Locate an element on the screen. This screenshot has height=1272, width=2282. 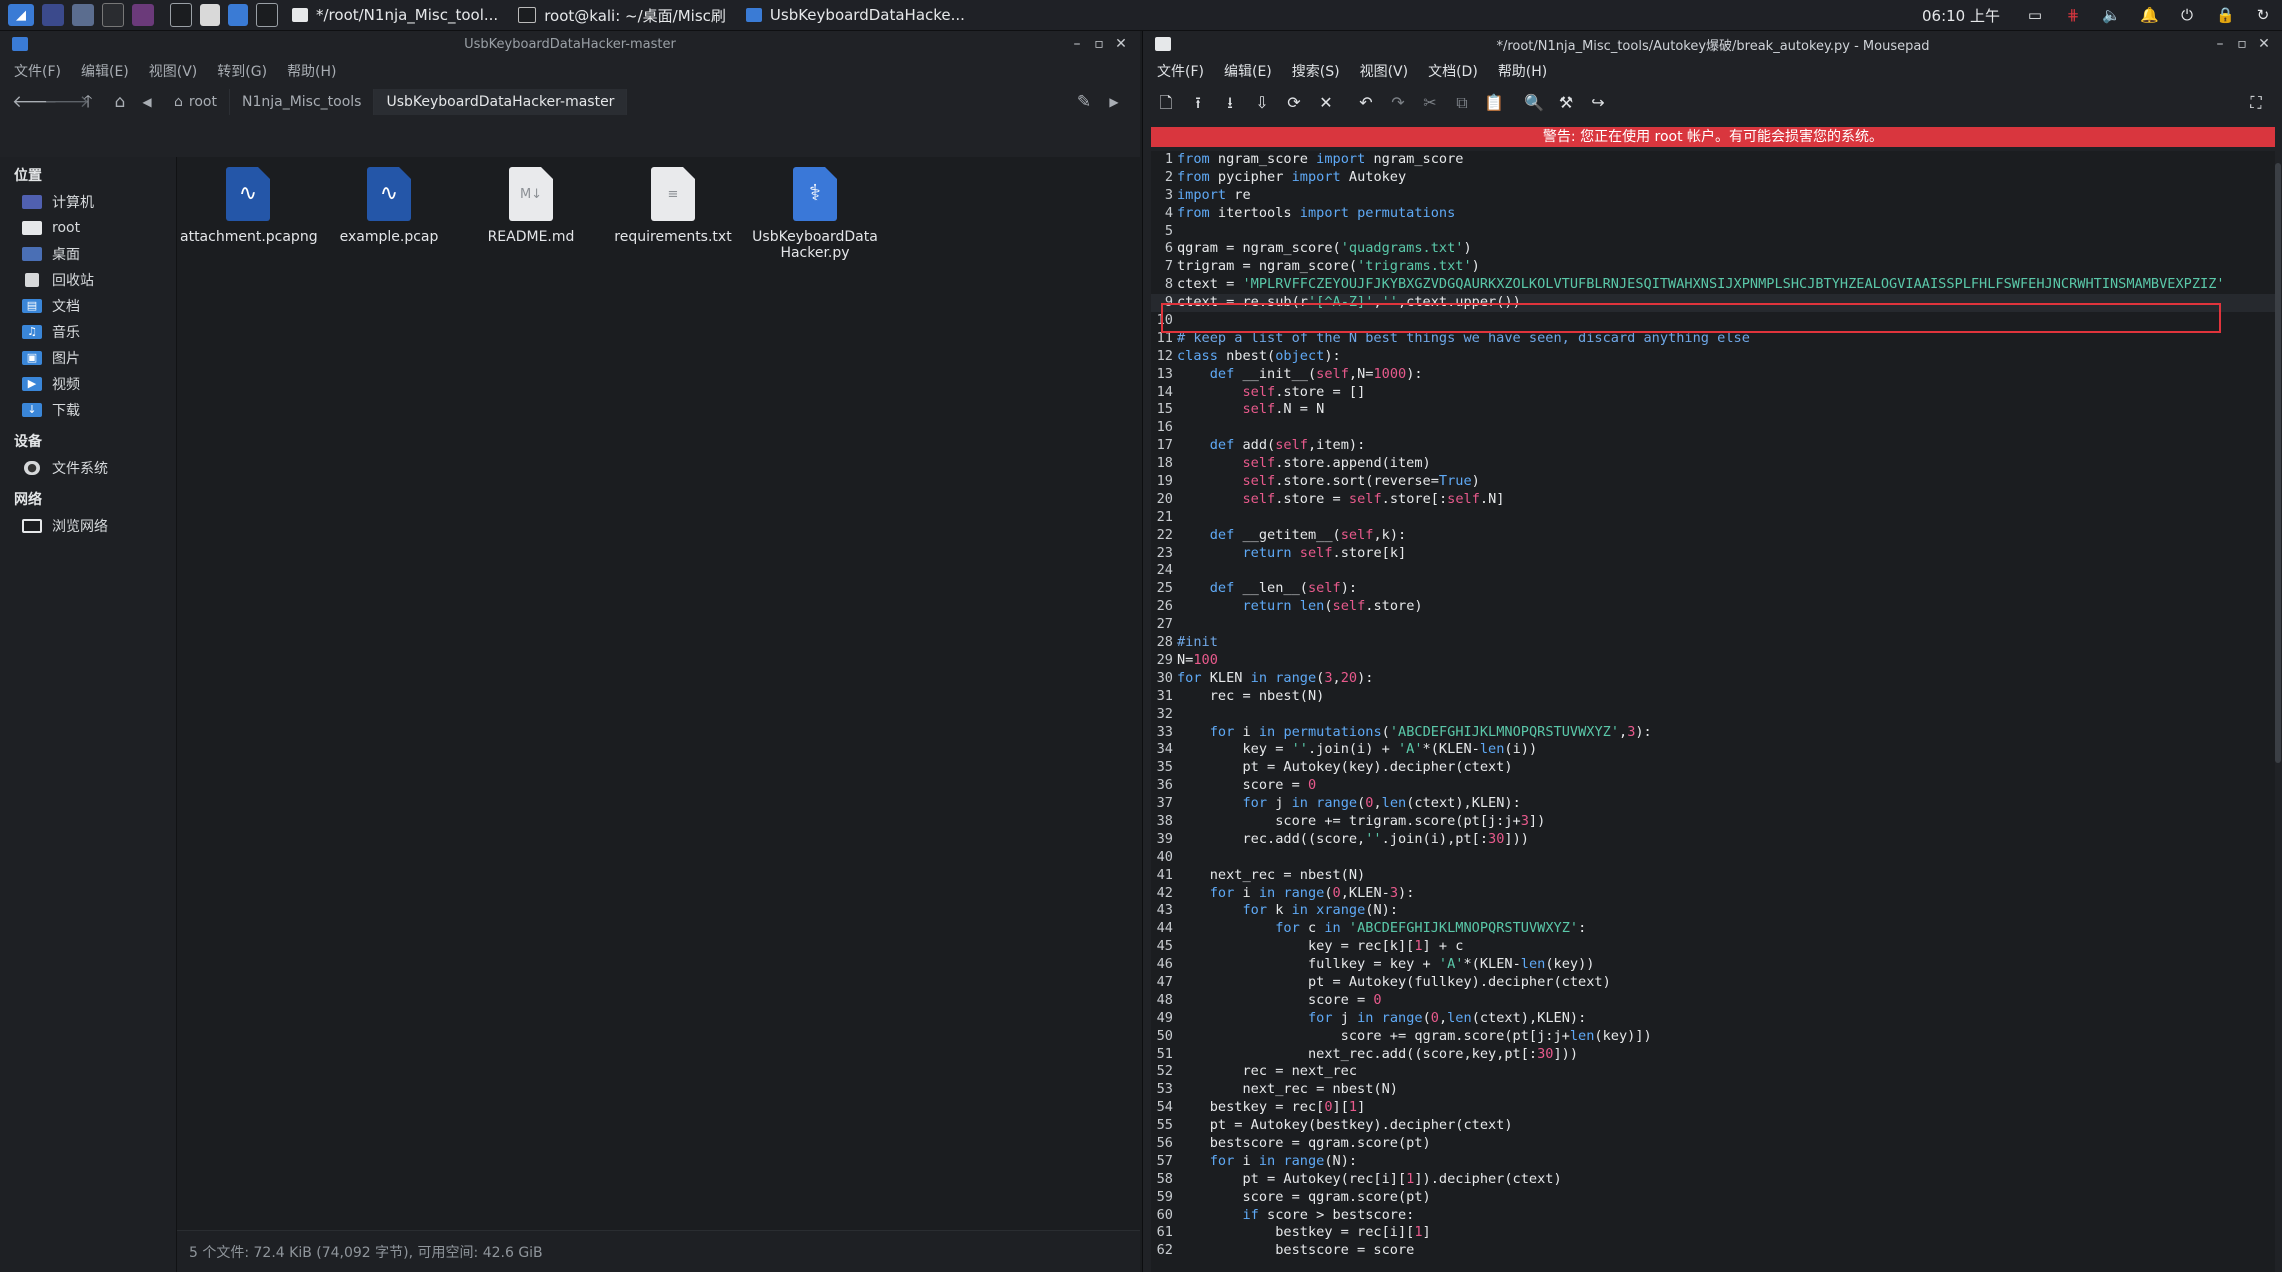
menu-help: 帮助(H) is located at coordinates (1522, 71).